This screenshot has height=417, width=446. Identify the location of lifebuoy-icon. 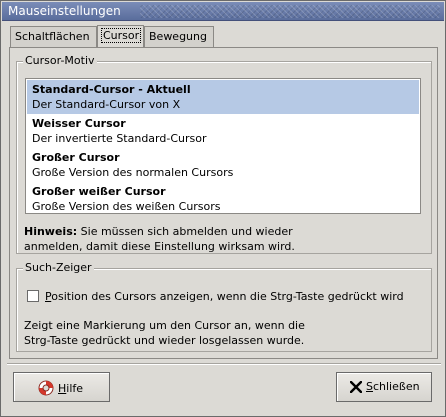
(46, 388).